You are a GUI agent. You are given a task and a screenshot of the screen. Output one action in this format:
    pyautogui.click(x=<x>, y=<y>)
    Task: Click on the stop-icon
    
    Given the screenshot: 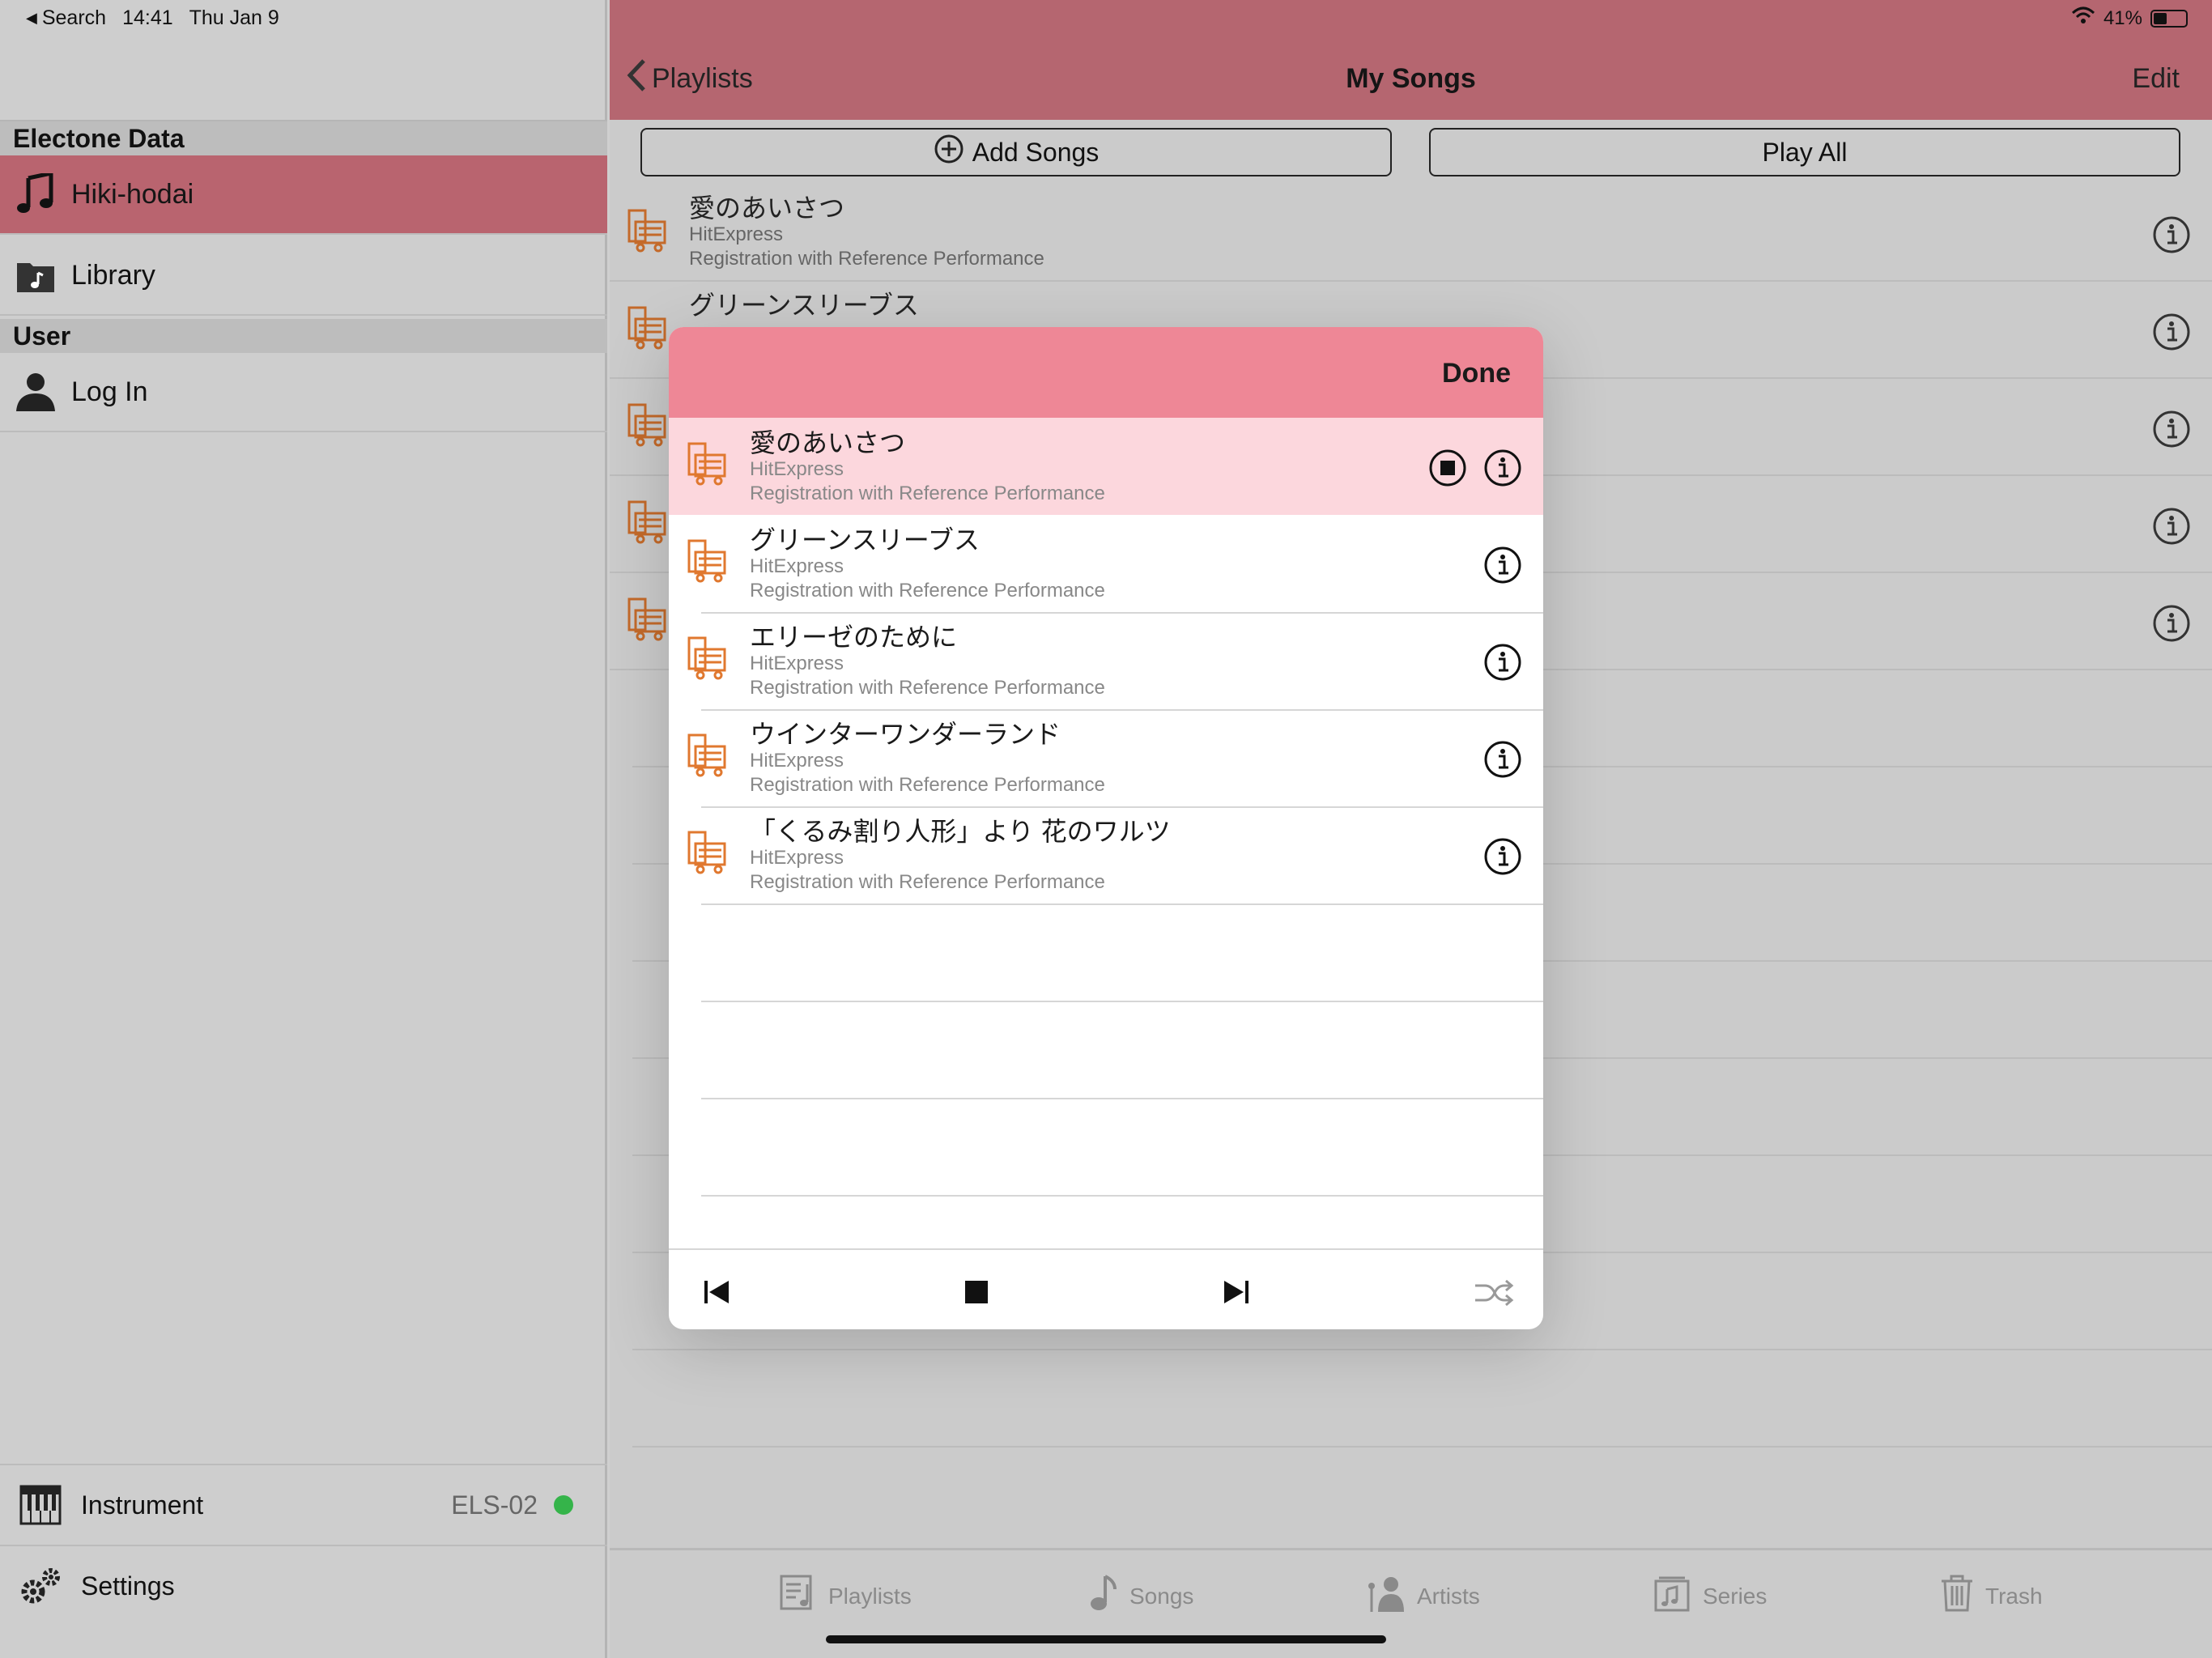 What is the action you would take?
    pyautogui.click(x=976, y=1294)
    